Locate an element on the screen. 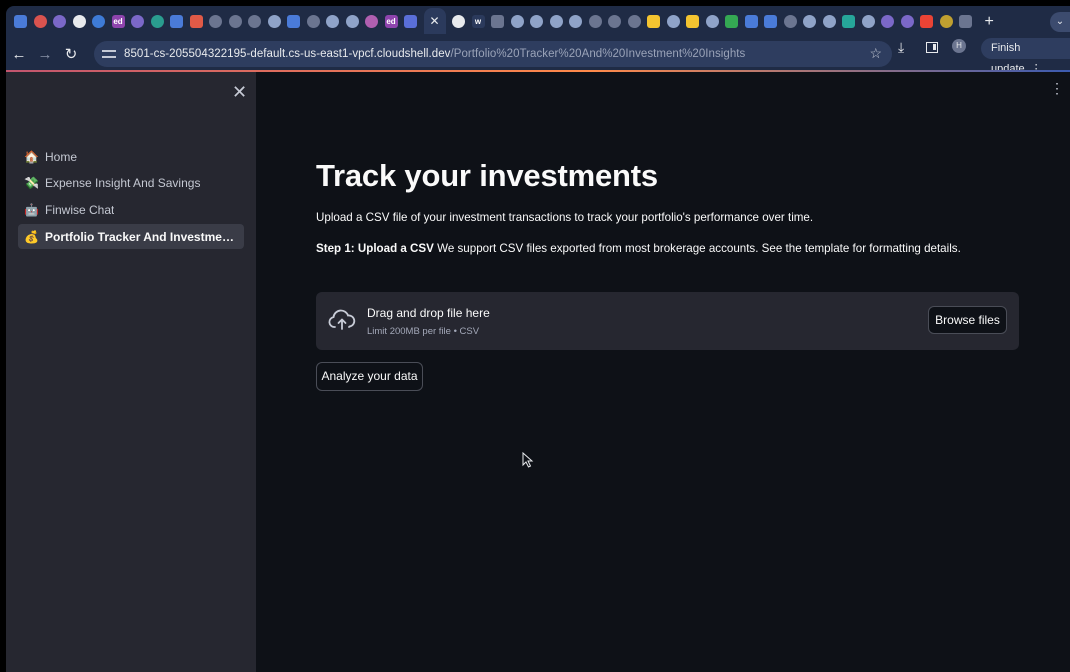 This screenshot has width=1070, height=672. house-icon: 🏠 is located at coordinates (31, 156).